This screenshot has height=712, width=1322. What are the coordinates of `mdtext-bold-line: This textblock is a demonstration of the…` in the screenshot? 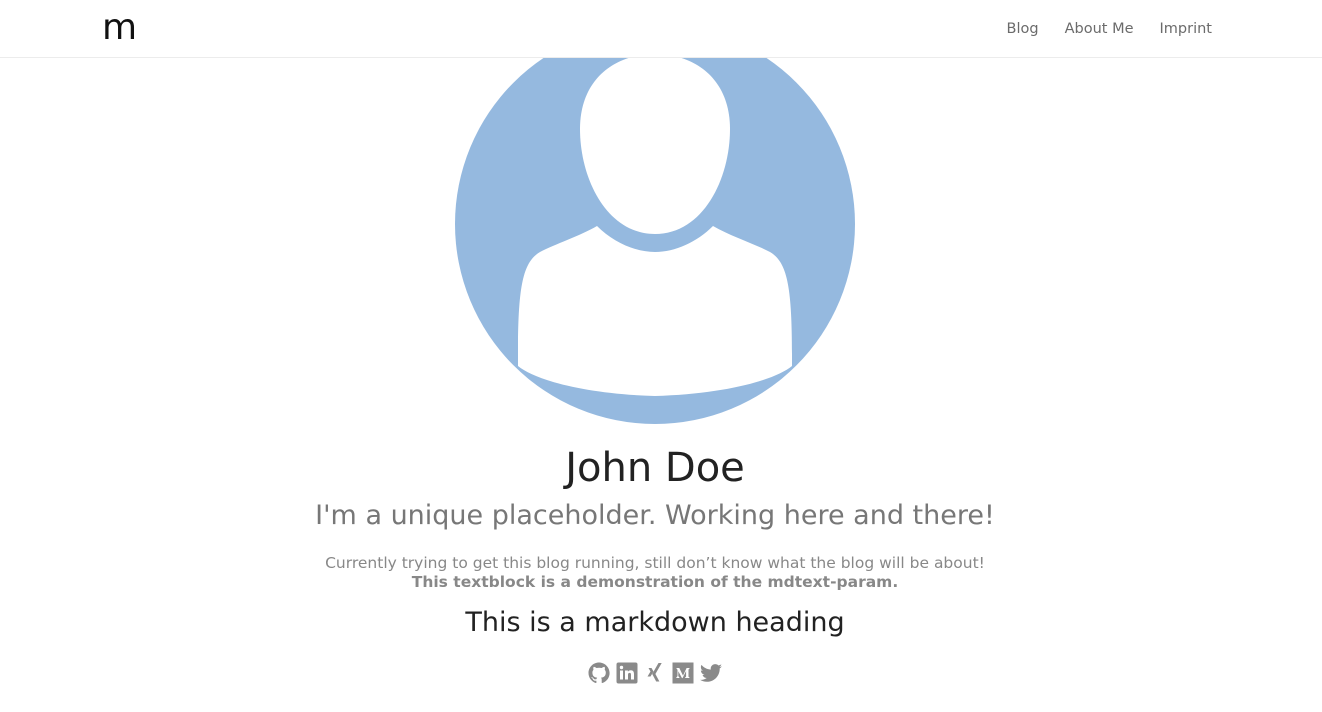 It's located at (655, 582).